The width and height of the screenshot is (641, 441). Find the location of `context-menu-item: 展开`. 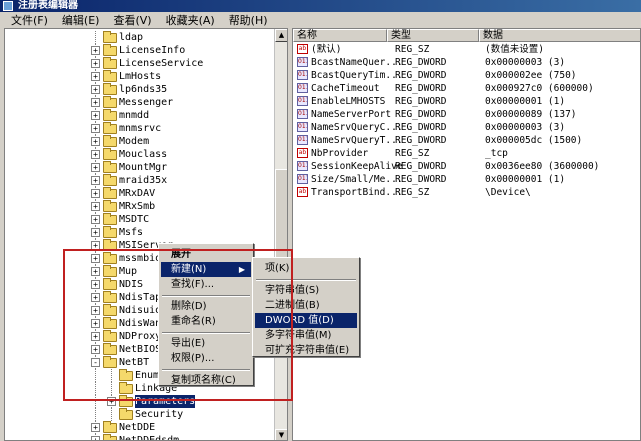

context-menu-item: 展开 is located at coordinates (206, 254).